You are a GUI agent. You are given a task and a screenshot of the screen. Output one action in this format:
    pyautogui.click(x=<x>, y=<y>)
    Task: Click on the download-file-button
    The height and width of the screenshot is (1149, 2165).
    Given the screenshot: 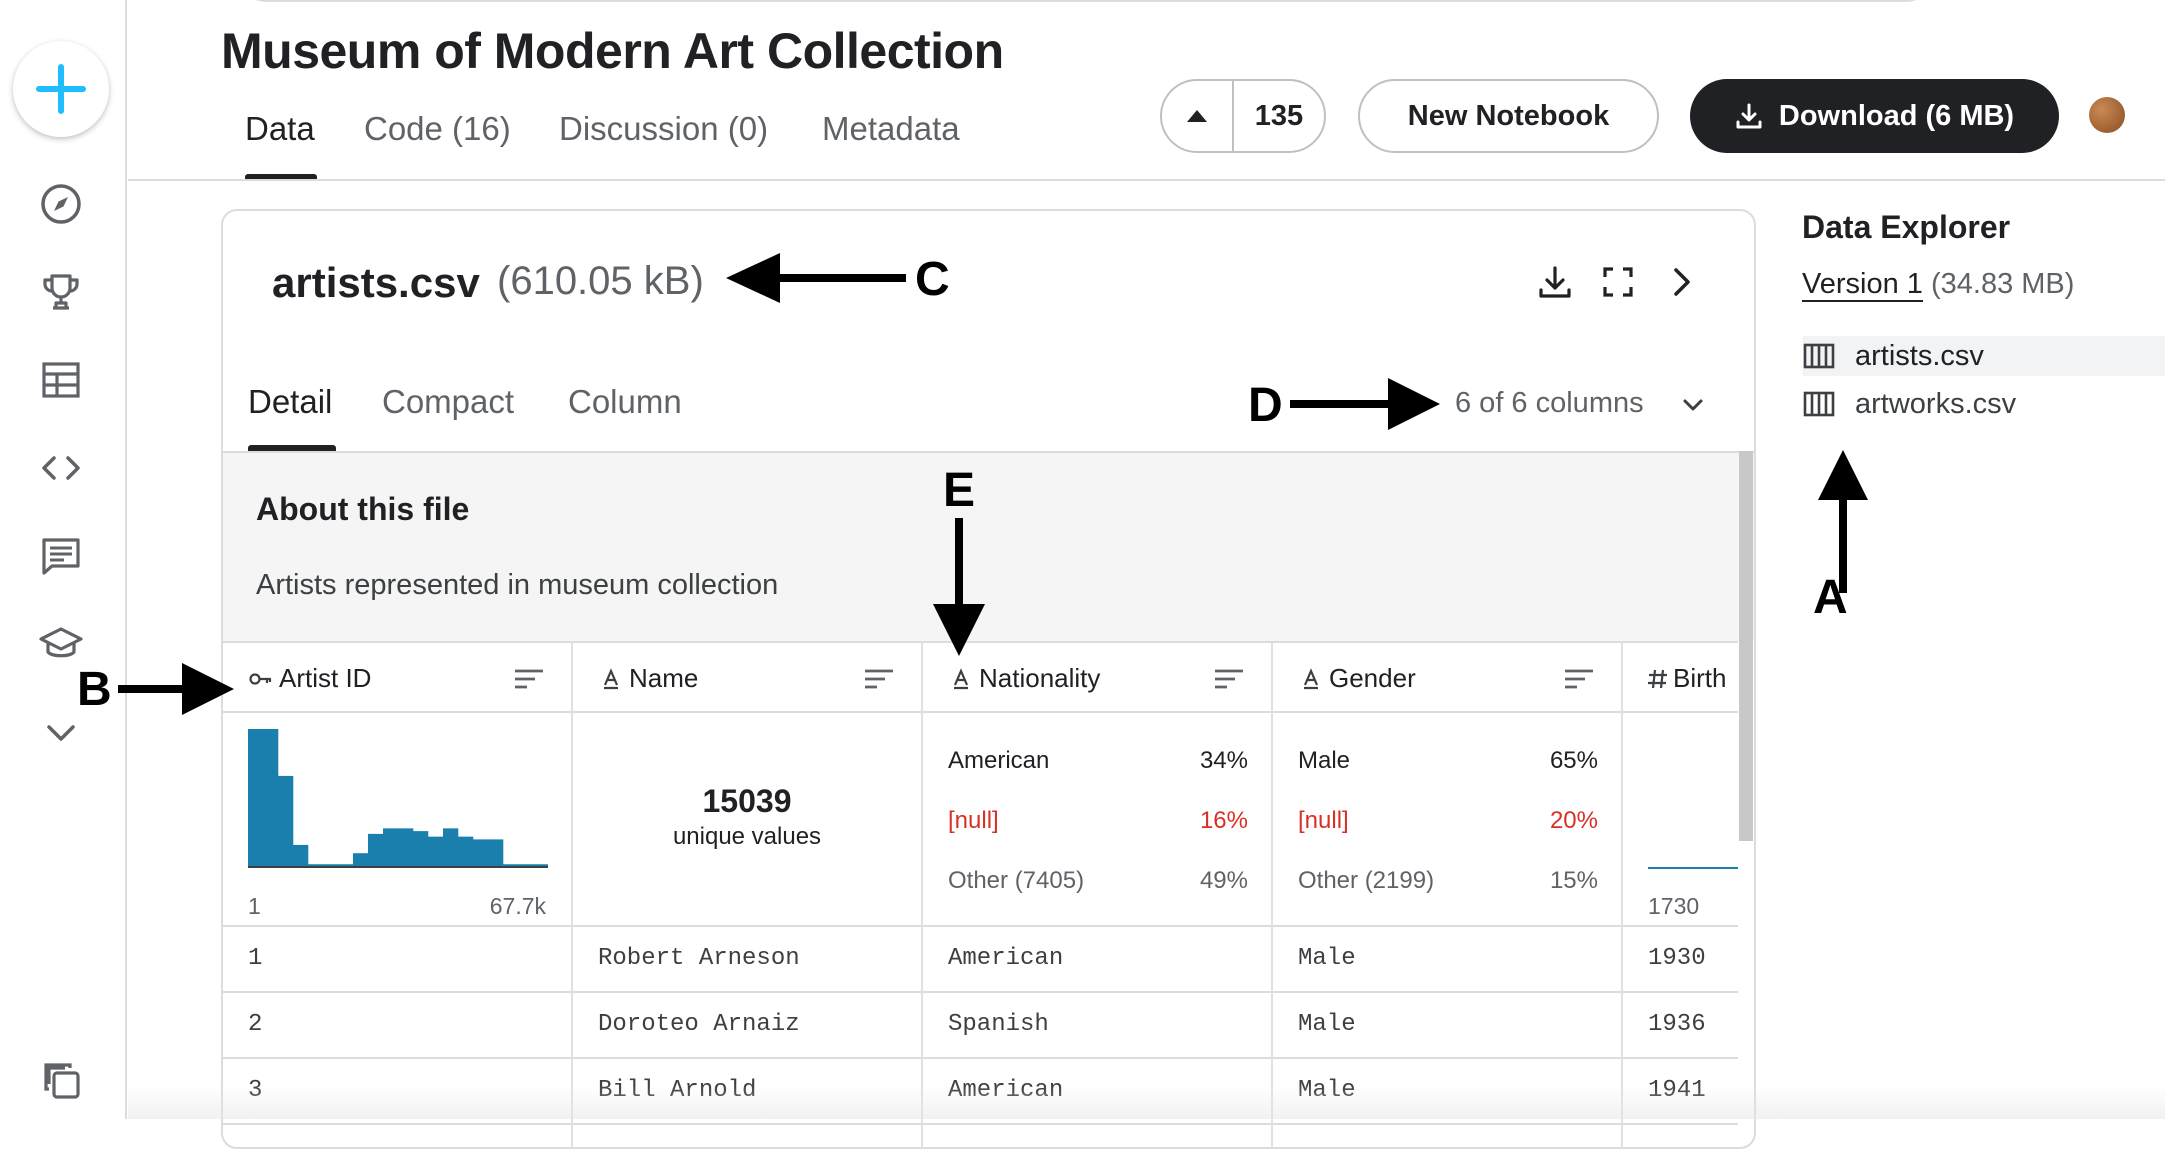 What is the action you would take?
    pyautogui.click(x=1555, y=282)
    